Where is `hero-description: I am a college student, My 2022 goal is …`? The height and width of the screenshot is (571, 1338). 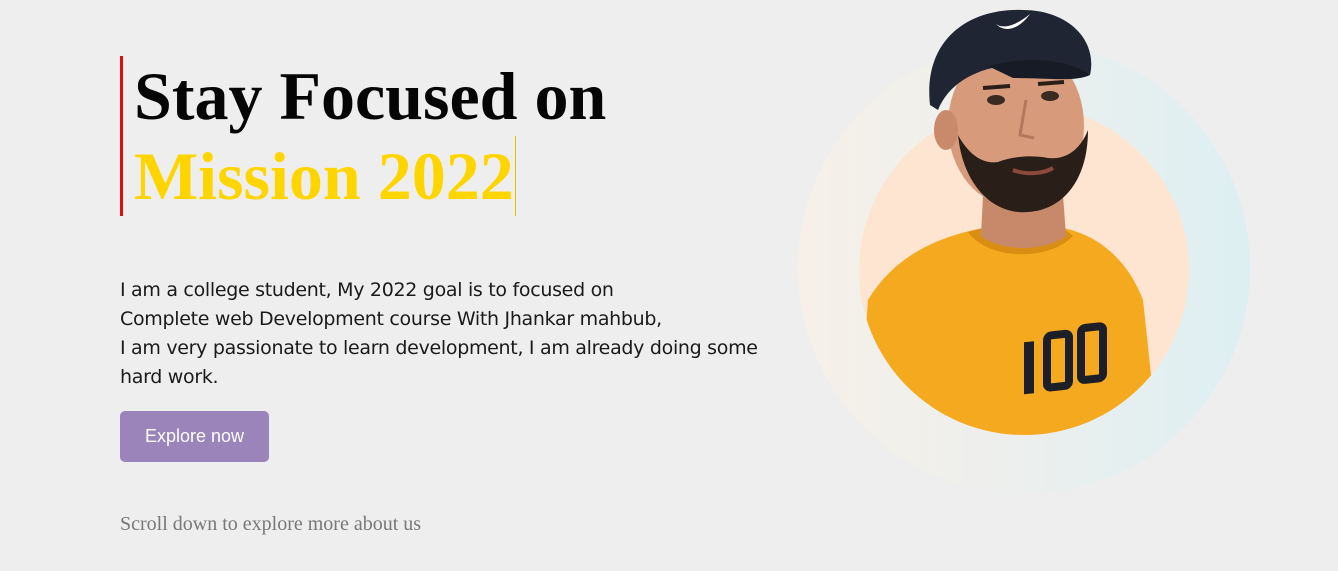 hero-description: I am a college student, My 2022 goal is … is located at coordinates (460, 334).